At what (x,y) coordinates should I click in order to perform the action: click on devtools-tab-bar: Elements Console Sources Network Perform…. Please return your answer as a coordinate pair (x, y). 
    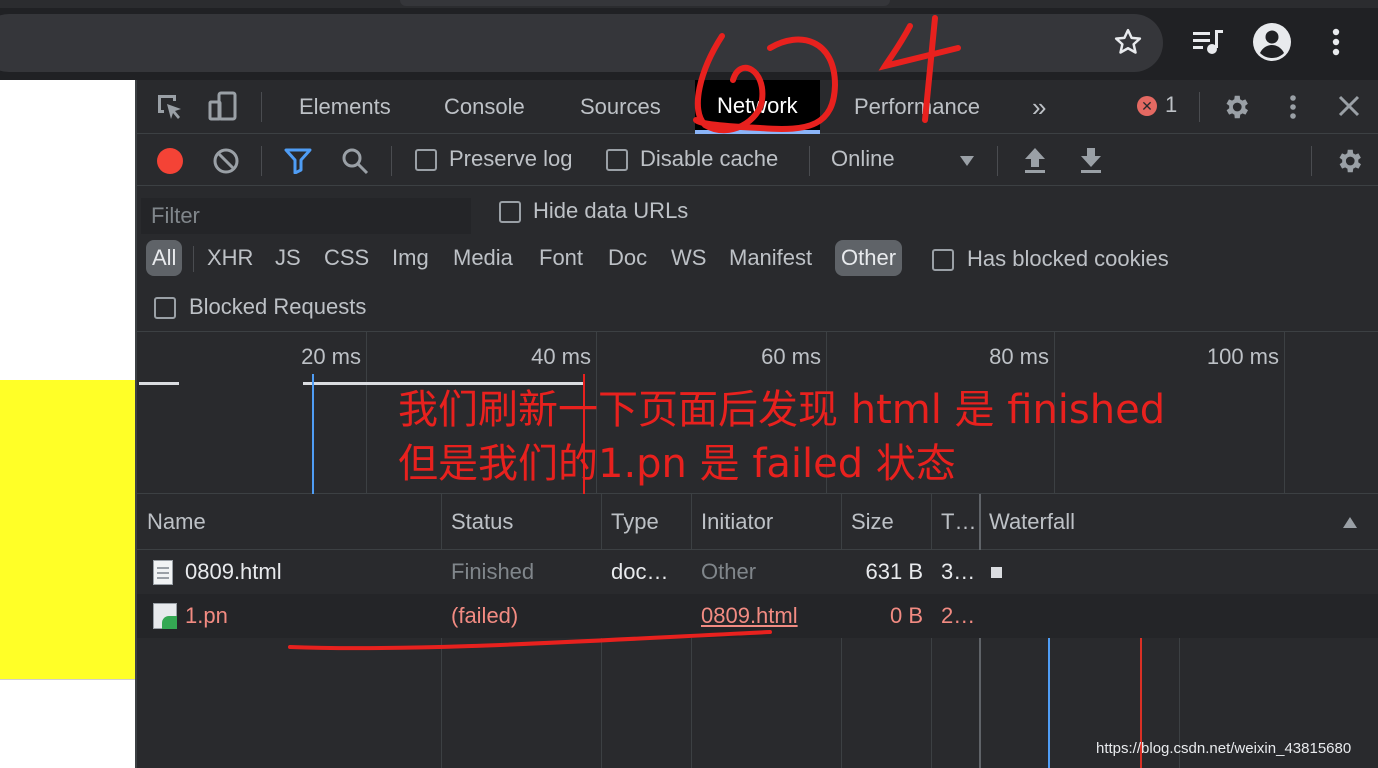
    Looking at the image, I should click on (757, 107).